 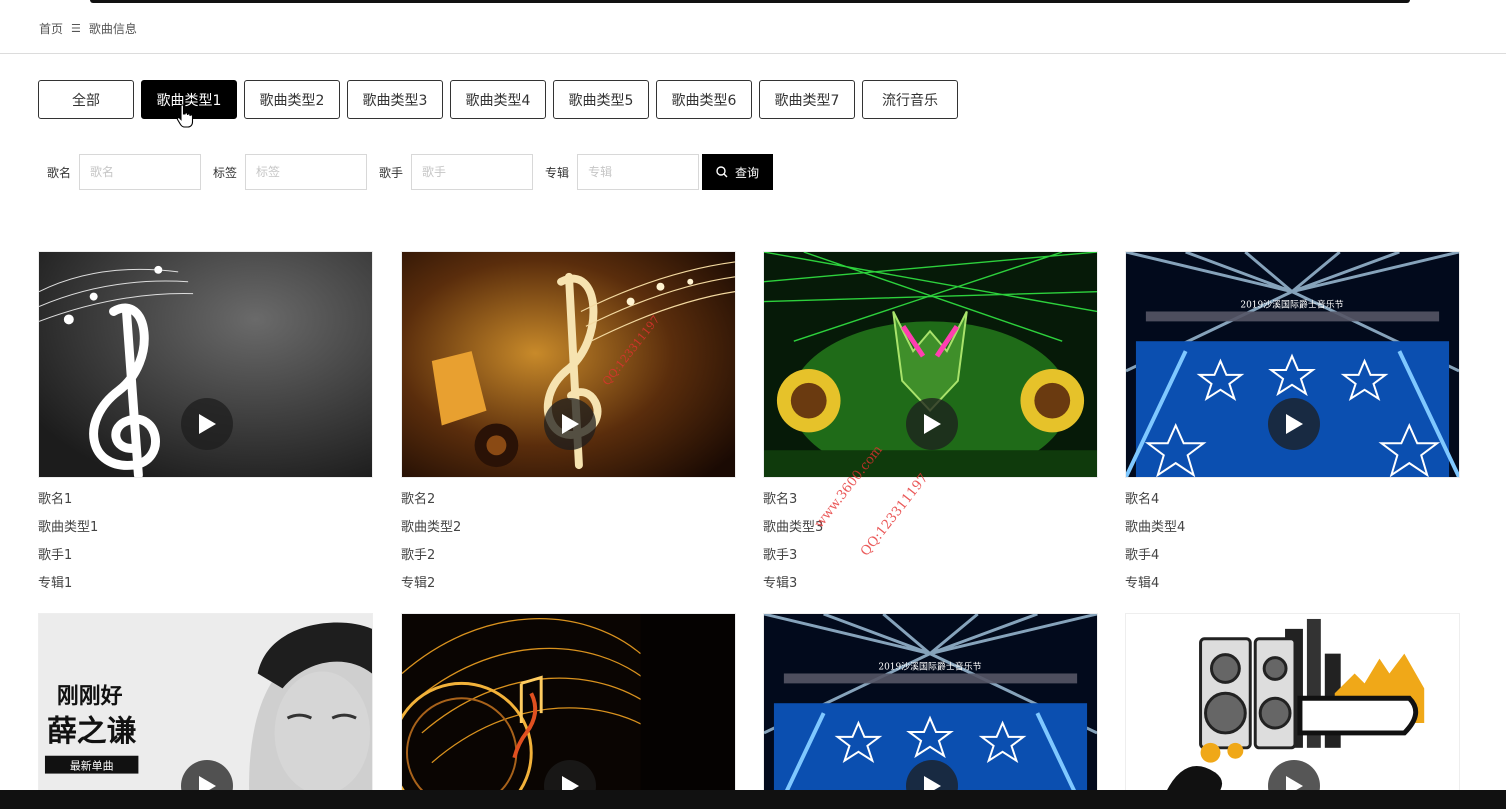 I want to click on song-card: 歌名3 歌曲类型3 歌手3 专辑3, so click(x=930, y=424).